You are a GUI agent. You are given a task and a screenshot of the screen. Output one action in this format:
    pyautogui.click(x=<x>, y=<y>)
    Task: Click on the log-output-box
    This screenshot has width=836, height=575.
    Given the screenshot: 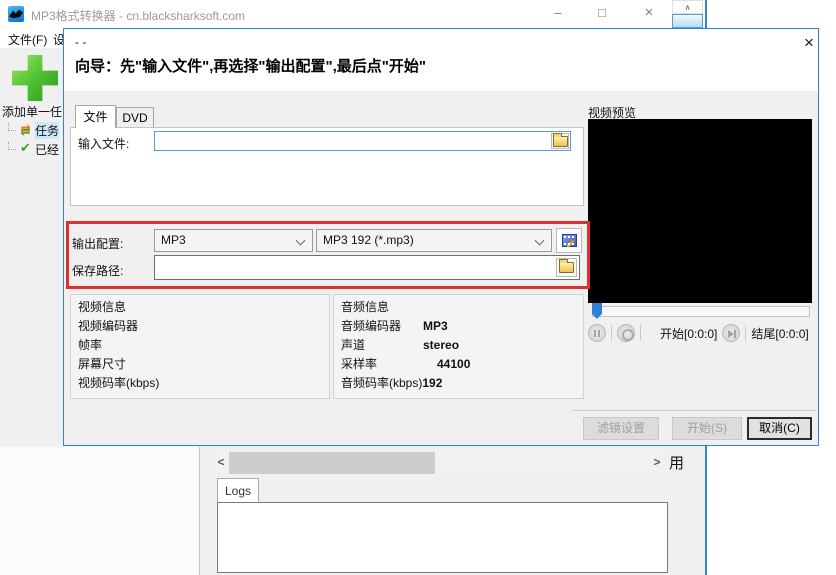 What is the action you would take?
    pyautogui.click(x=442, y=537)
    